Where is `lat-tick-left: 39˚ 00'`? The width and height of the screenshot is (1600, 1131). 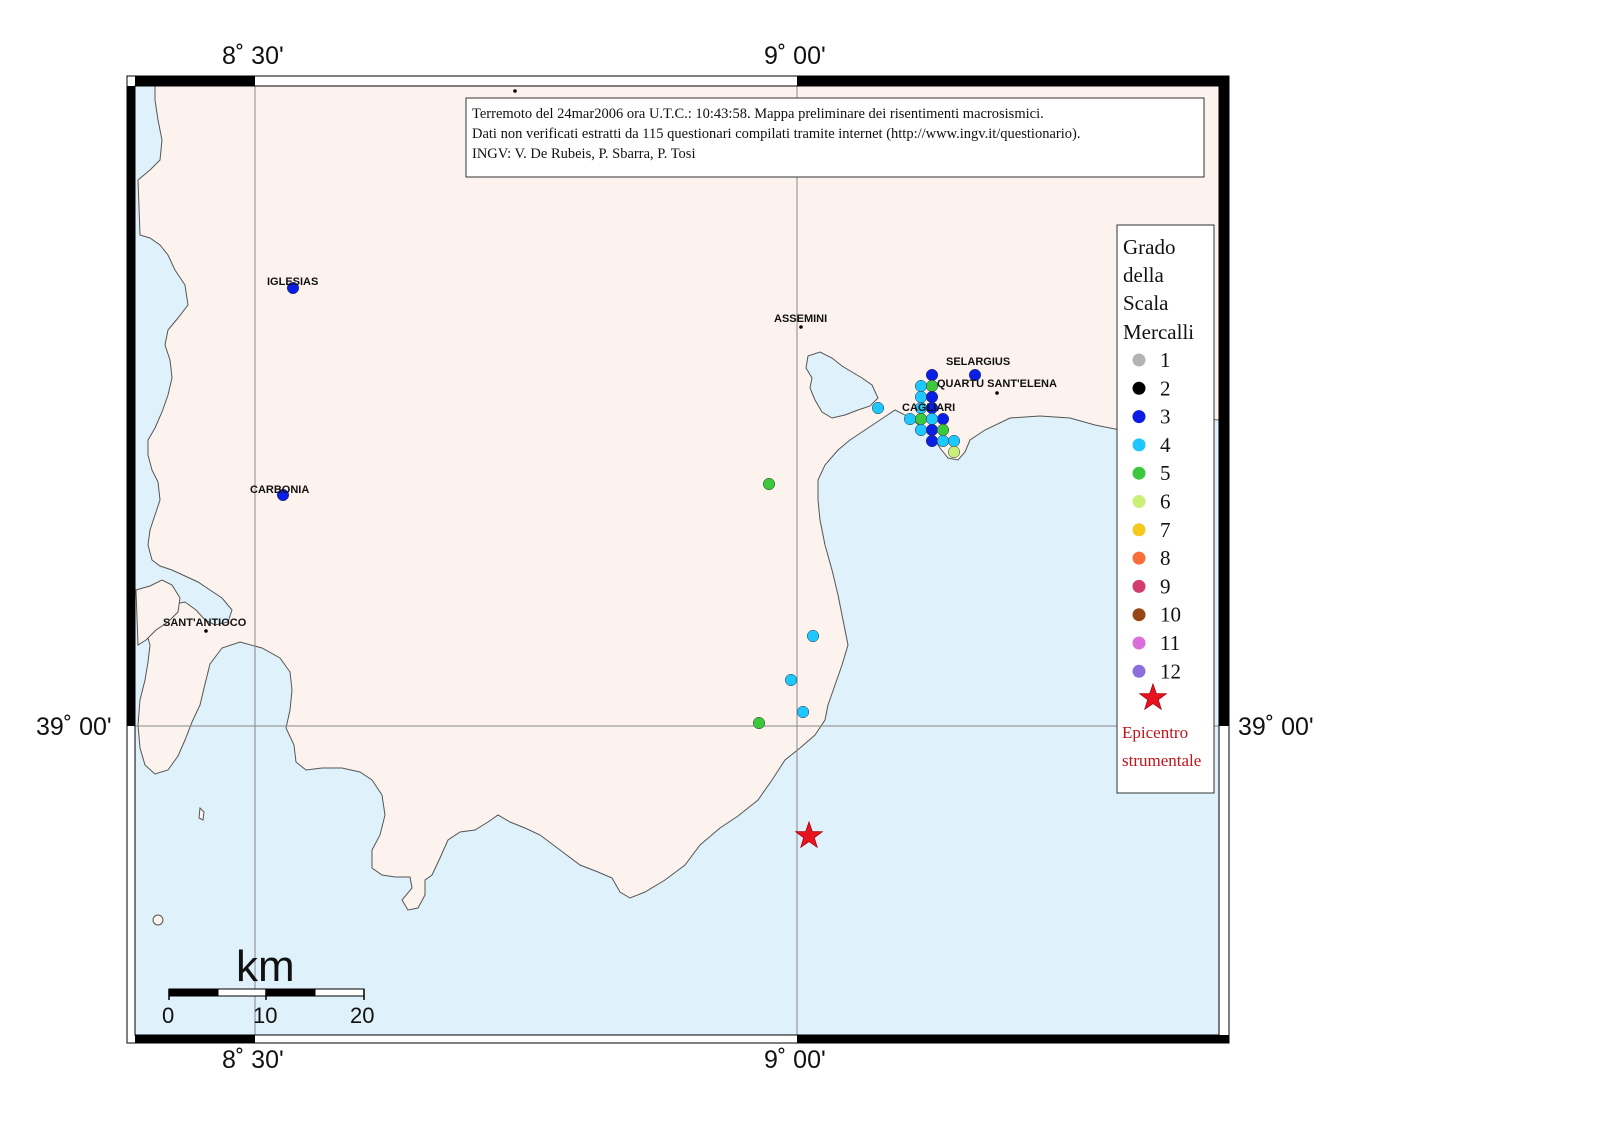 lat-tick-left: 39˚ 00' is located at coordinates (74, 727).